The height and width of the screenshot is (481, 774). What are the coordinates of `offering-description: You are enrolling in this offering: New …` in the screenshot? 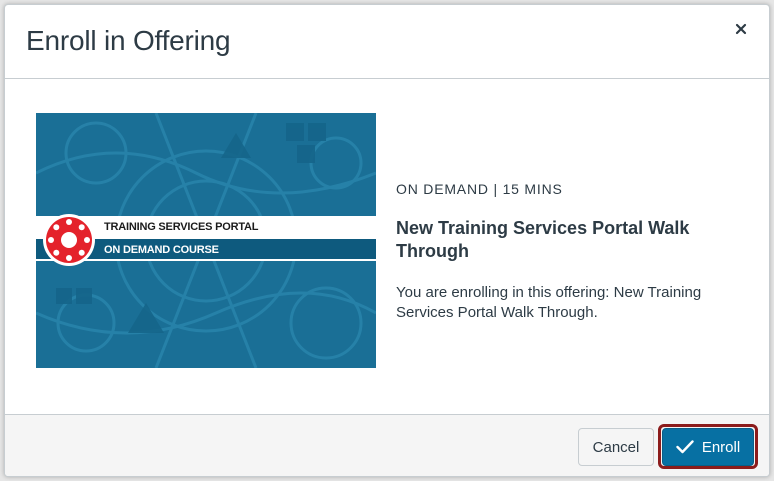 It's located at (549, 302).